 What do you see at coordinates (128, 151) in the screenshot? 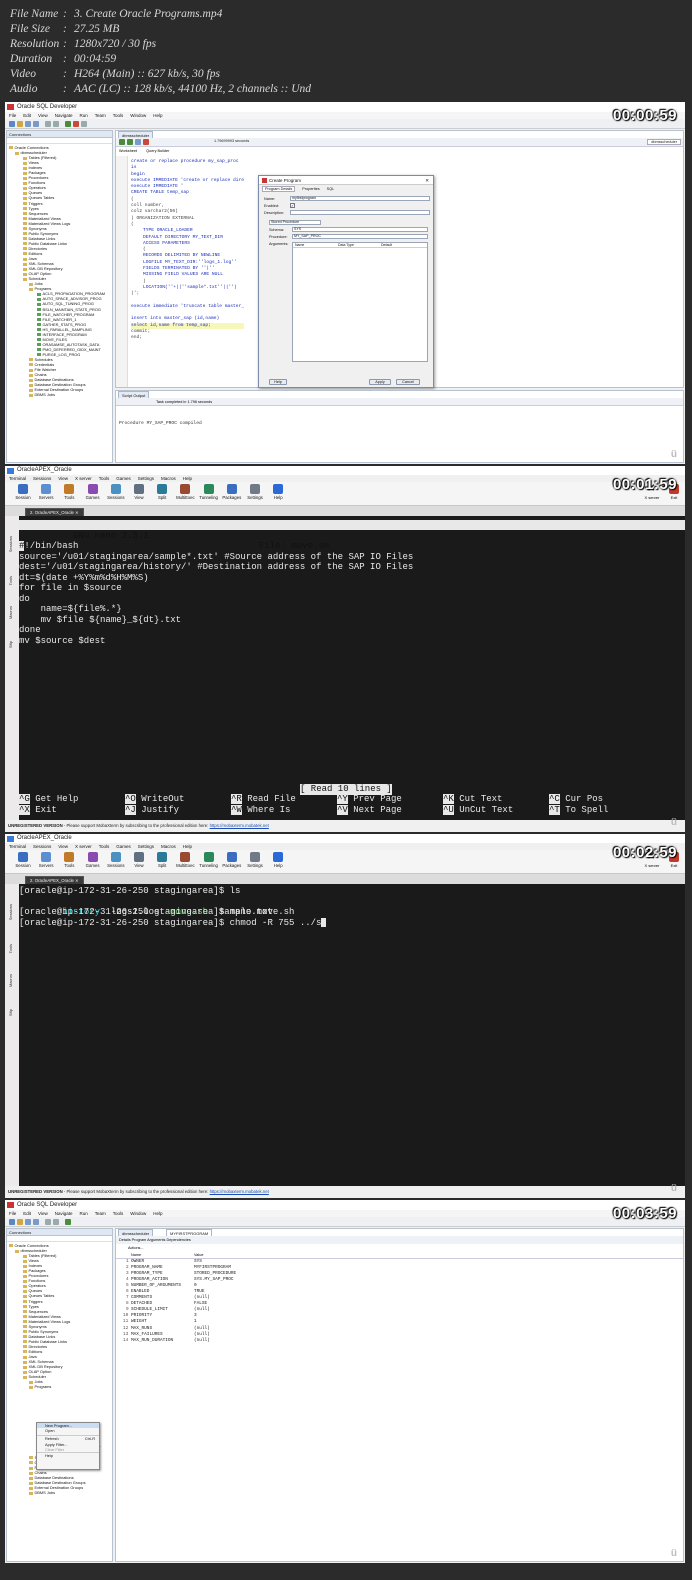
I see `tab-worksheet: Worksheet` at bounding box center [128, 151].